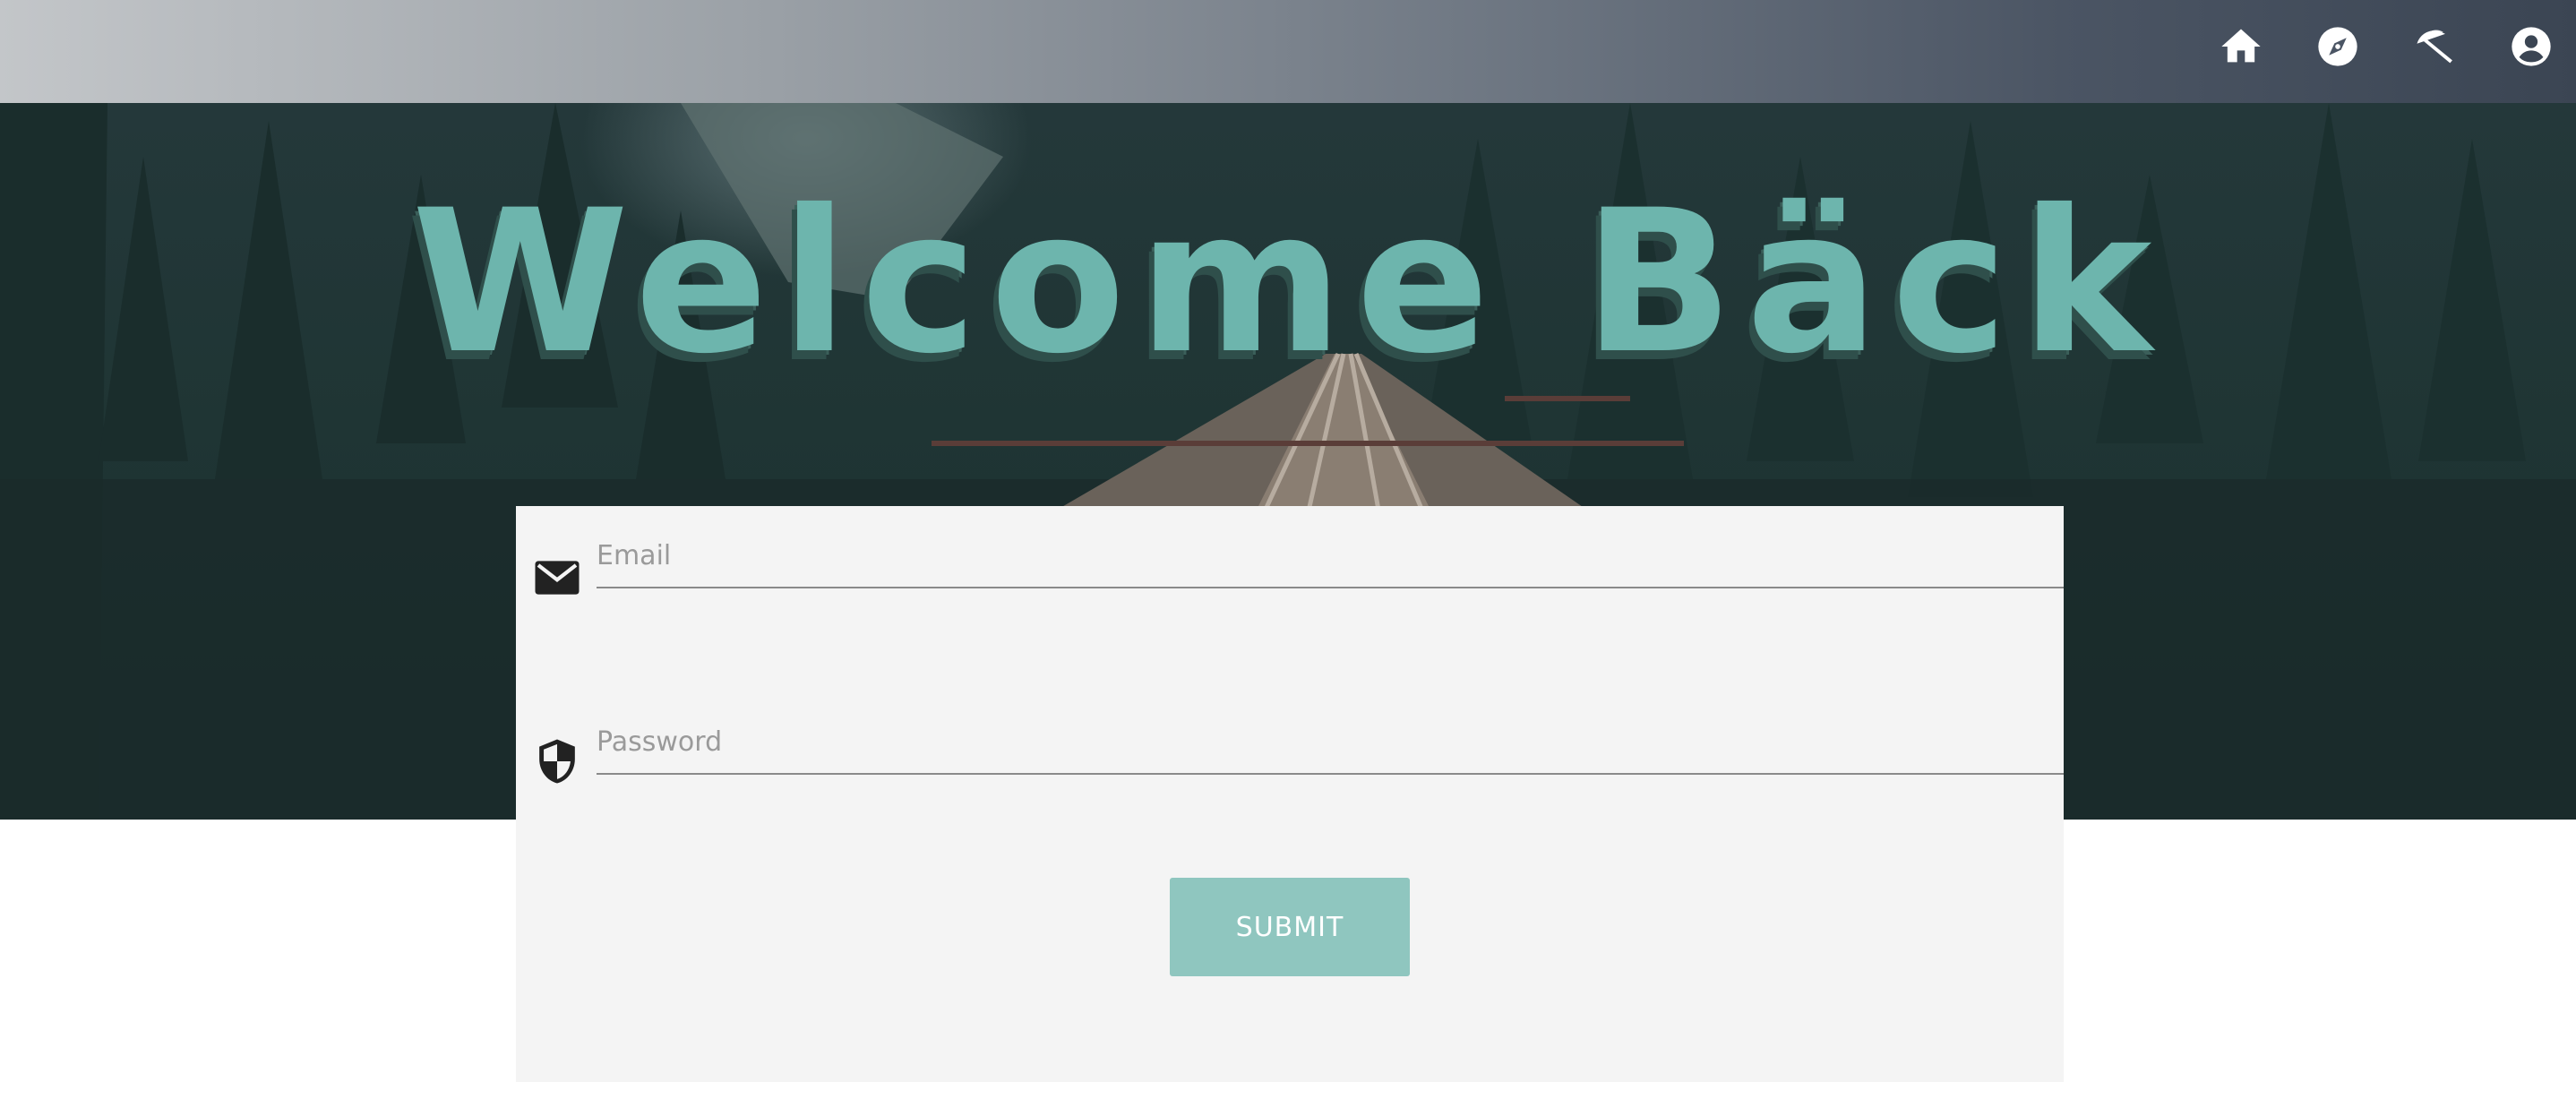 The height and width of the screenshot is (1116, 2576). What do you see at coordinates (1330, 742) in the screenshot?
I see `password-field` at bounding box center [1330, 742].